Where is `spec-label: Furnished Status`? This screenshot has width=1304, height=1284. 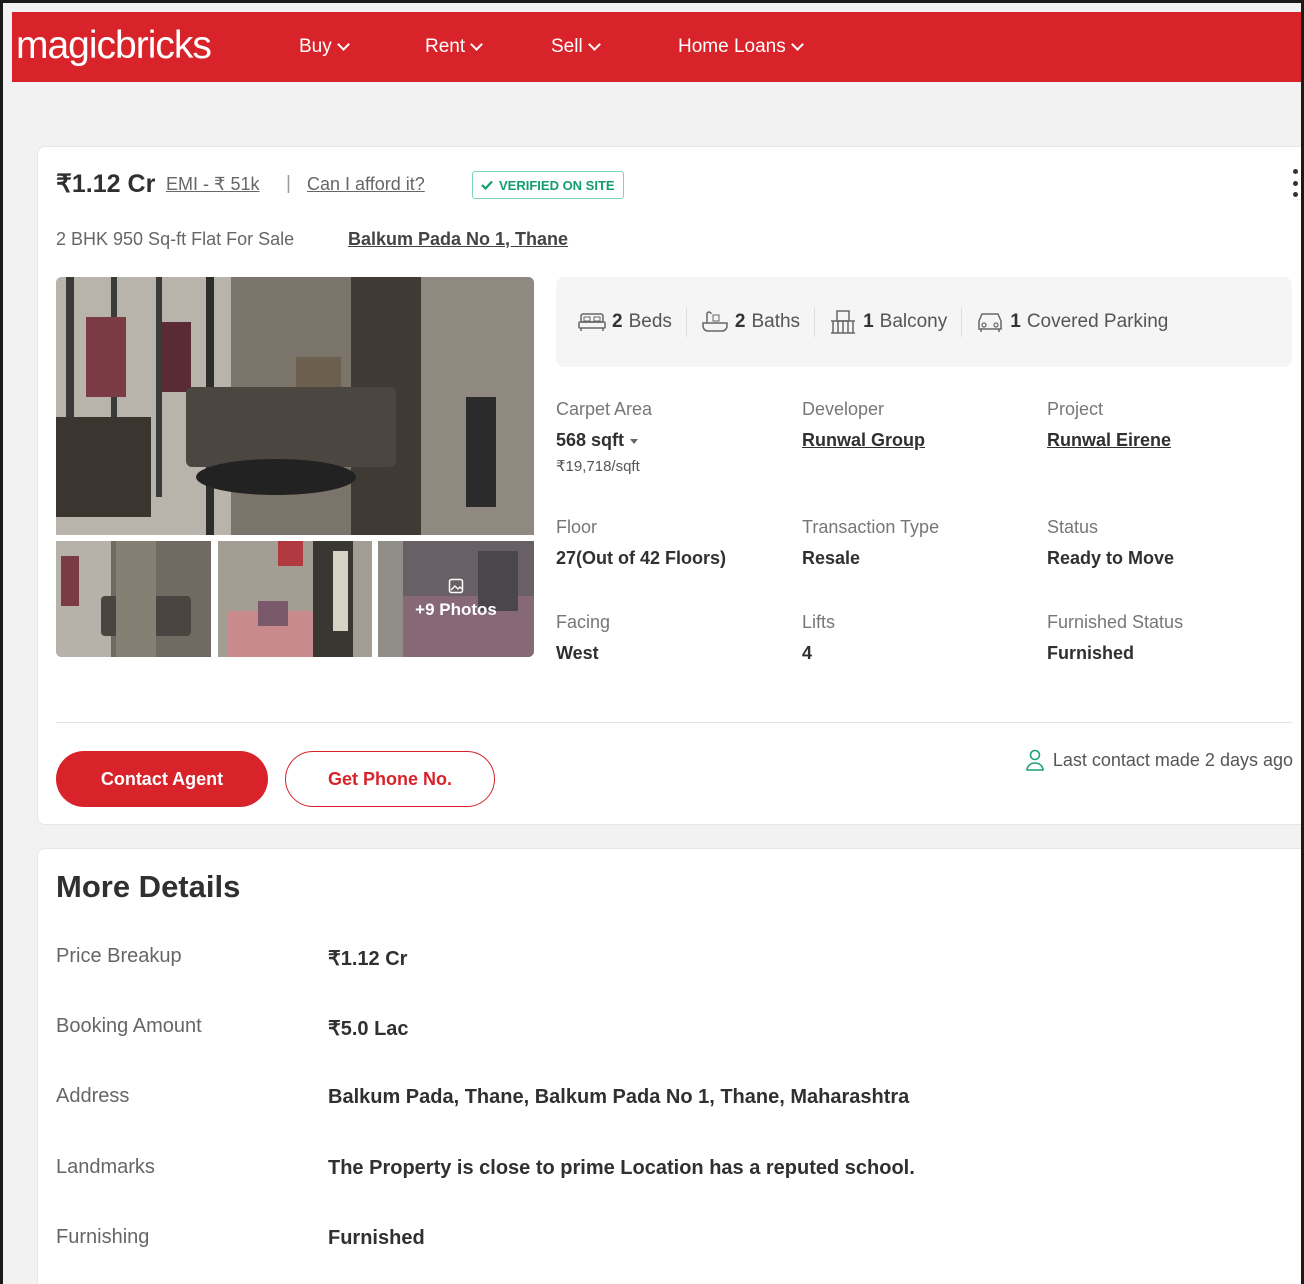 spec-label: Furnished Status is located at coordinates (1115, 622).